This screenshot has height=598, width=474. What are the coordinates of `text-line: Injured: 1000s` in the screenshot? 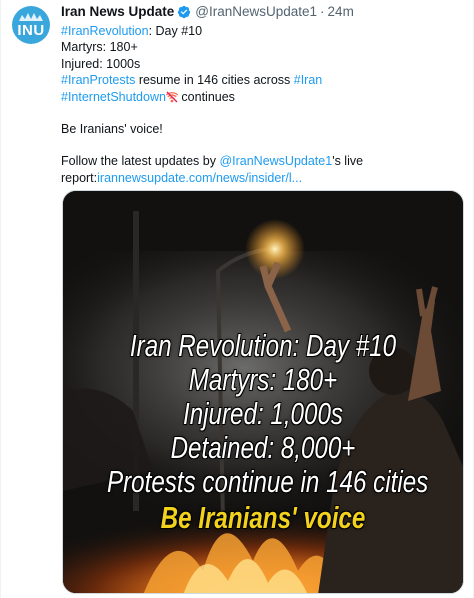 It's located at (101, 63).